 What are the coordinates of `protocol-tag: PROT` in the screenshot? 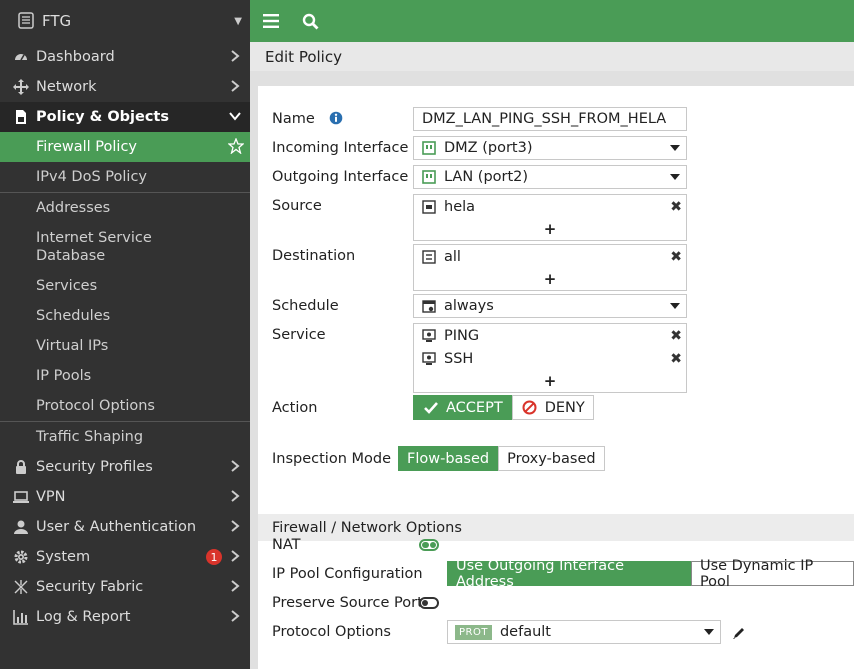 It's located at (473, 632).